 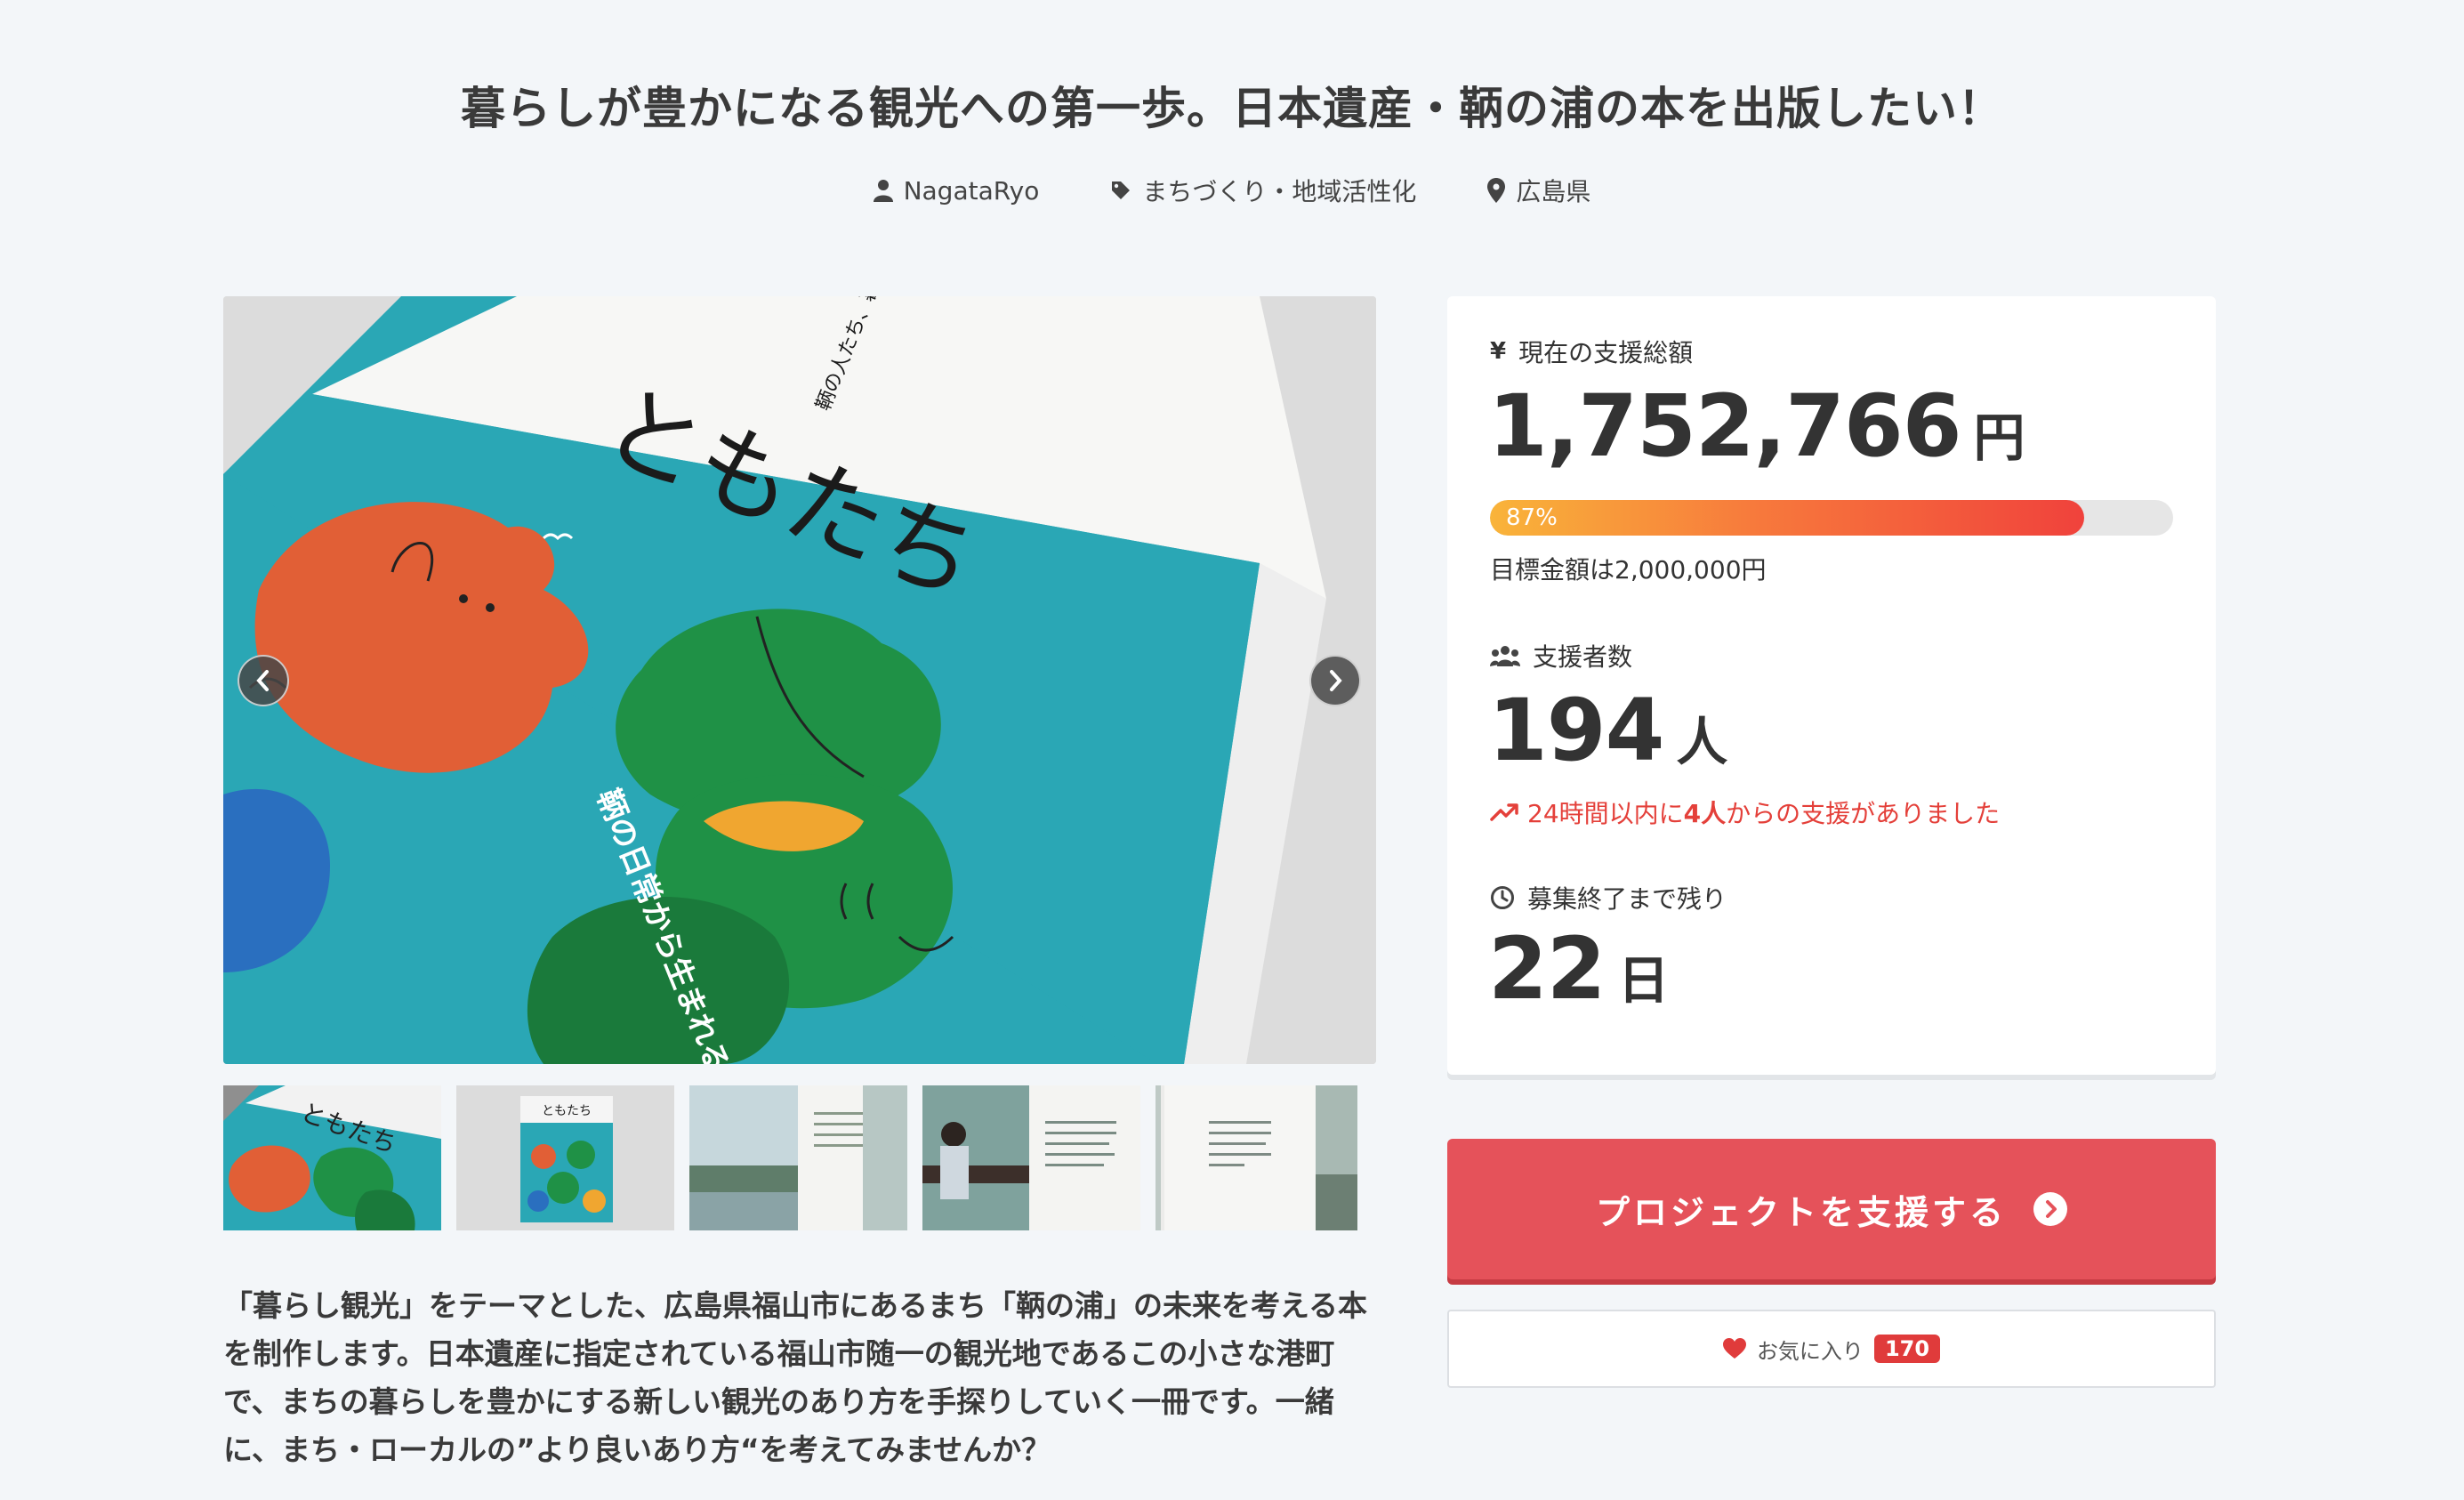 What do you see at coordinates (1606, 353) in the screenshot?
I see `funding-label: 現在の支援総額` at bounding box center [1606, 353].